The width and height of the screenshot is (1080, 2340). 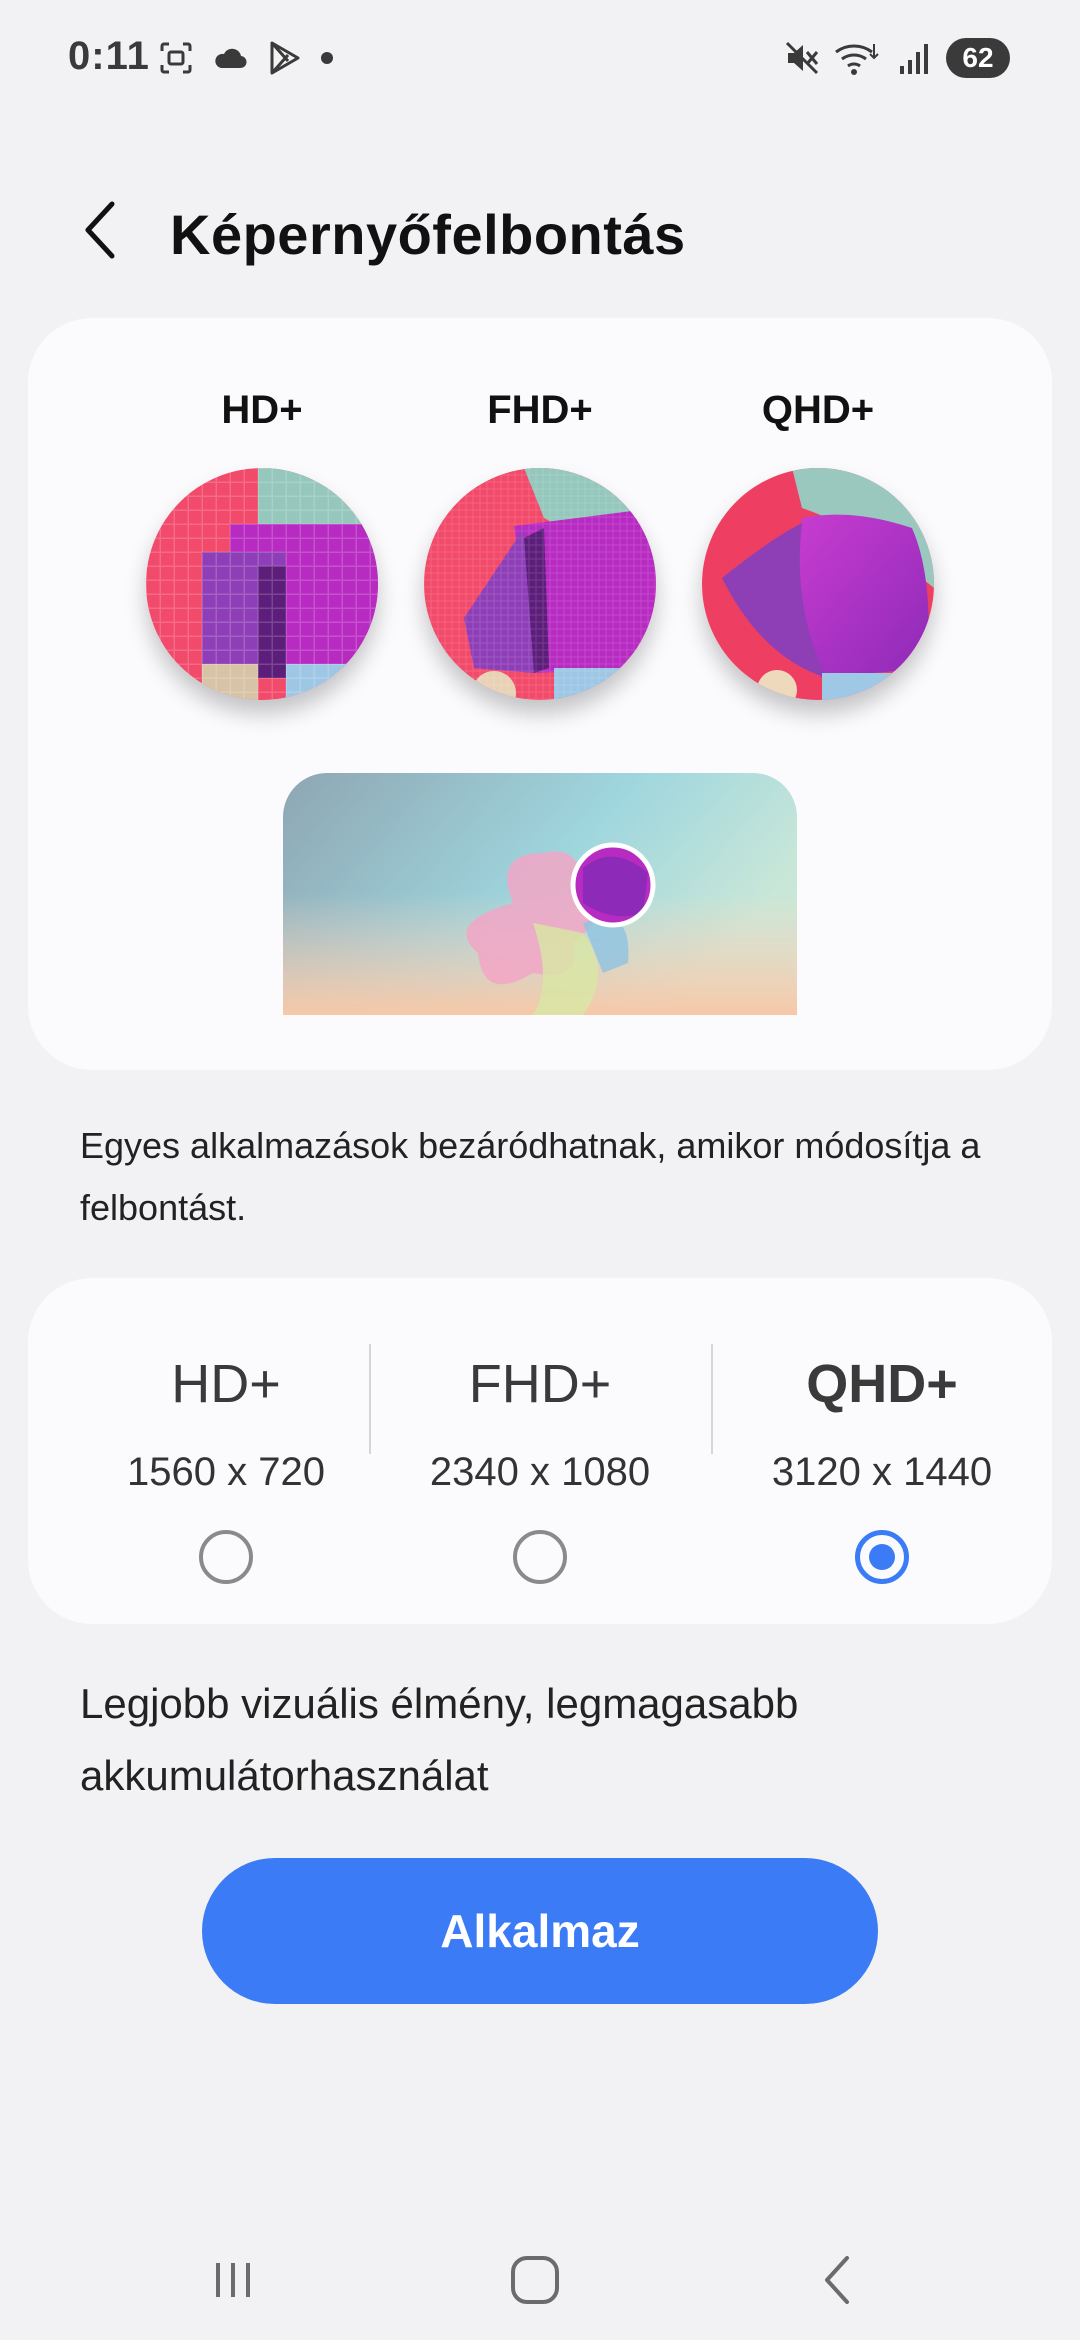 What do you see at coordinates (540, 894) in the screenshot?
I see `wallpaper-preview` at bounding box center [540, 894].